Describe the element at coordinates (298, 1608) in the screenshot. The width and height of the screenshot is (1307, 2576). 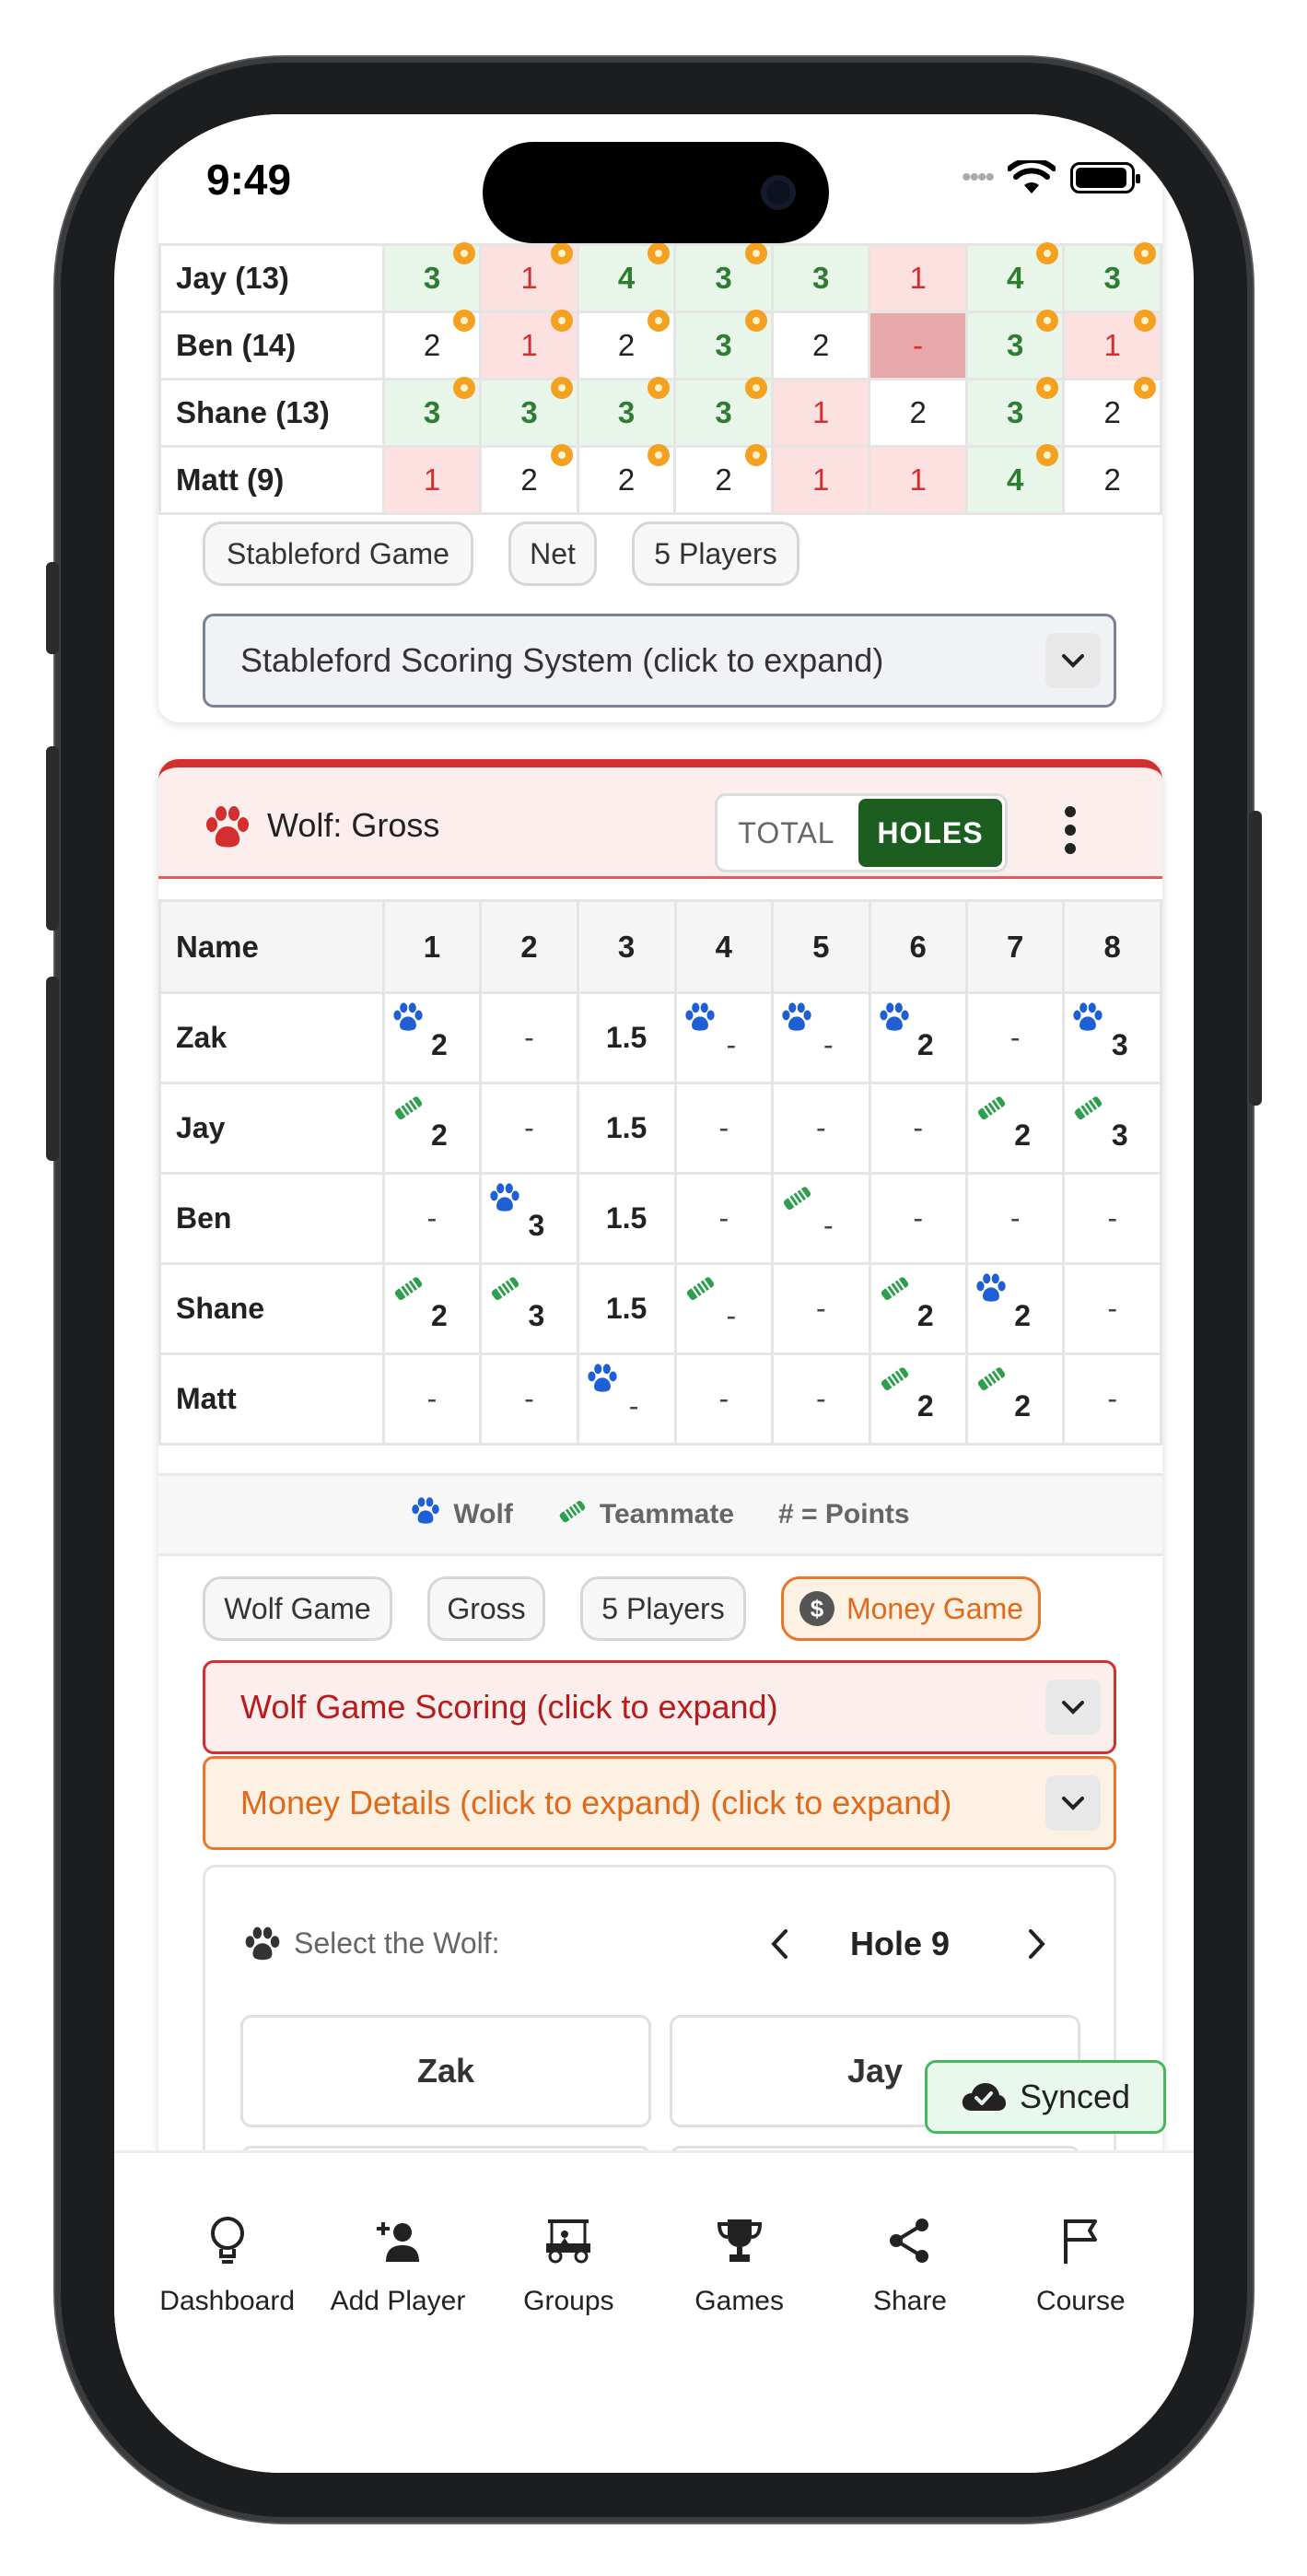
I see `chip-wolf-game: Wolf Game` at that location.